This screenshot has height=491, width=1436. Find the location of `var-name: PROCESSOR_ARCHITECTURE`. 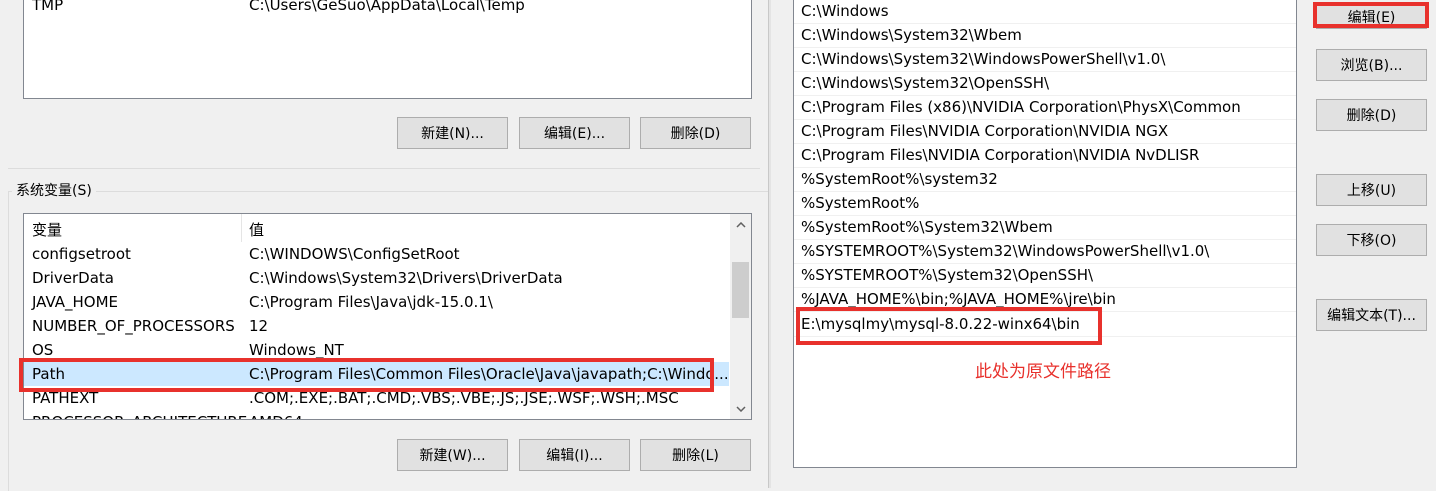

var-name: PROCESSOR_ARCHITECTURE is located at coordinates (139, 414).